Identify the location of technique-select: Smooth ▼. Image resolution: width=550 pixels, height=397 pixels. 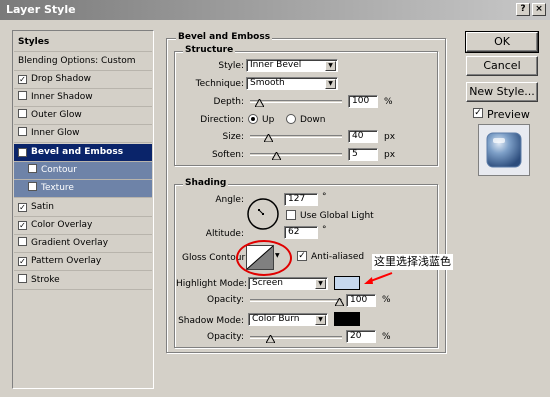
(292, 83).